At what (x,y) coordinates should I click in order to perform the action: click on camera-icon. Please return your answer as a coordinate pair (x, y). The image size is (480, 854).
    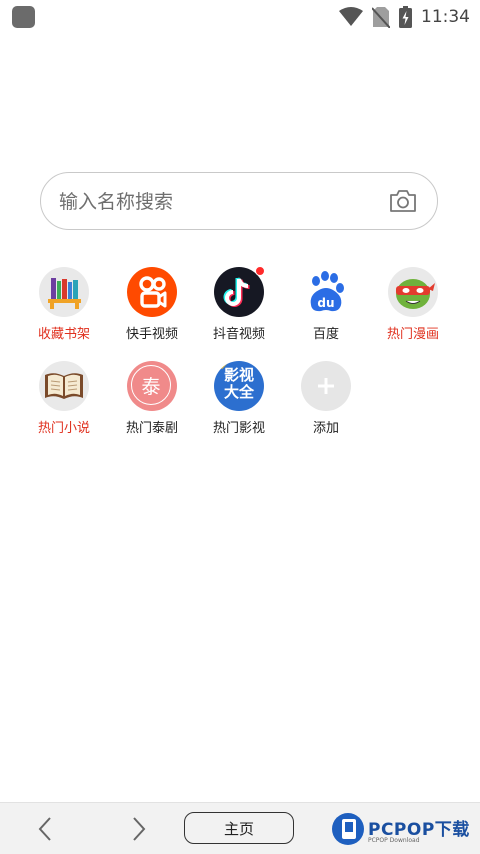
    Looking at the image, I should click on (403, 201).